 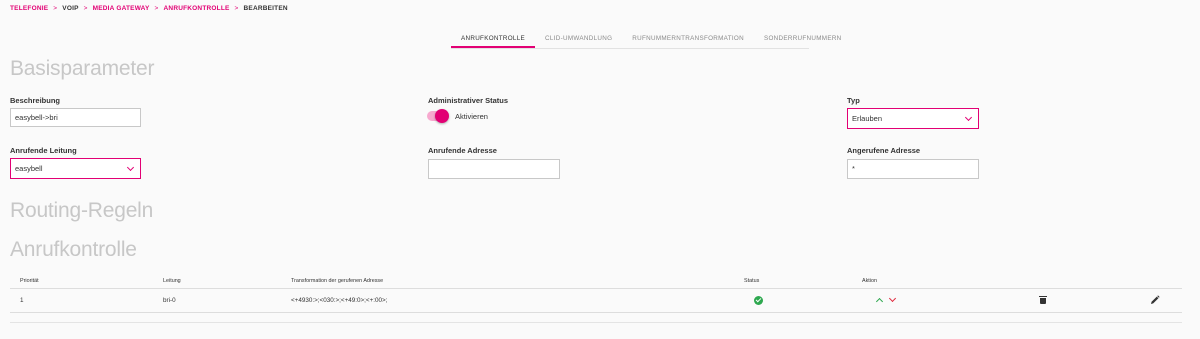 What do you see at coordinates (867, 118) in the screenshot?
I see `typ-select-value: Erlauben` at bounding box center [867, 118].